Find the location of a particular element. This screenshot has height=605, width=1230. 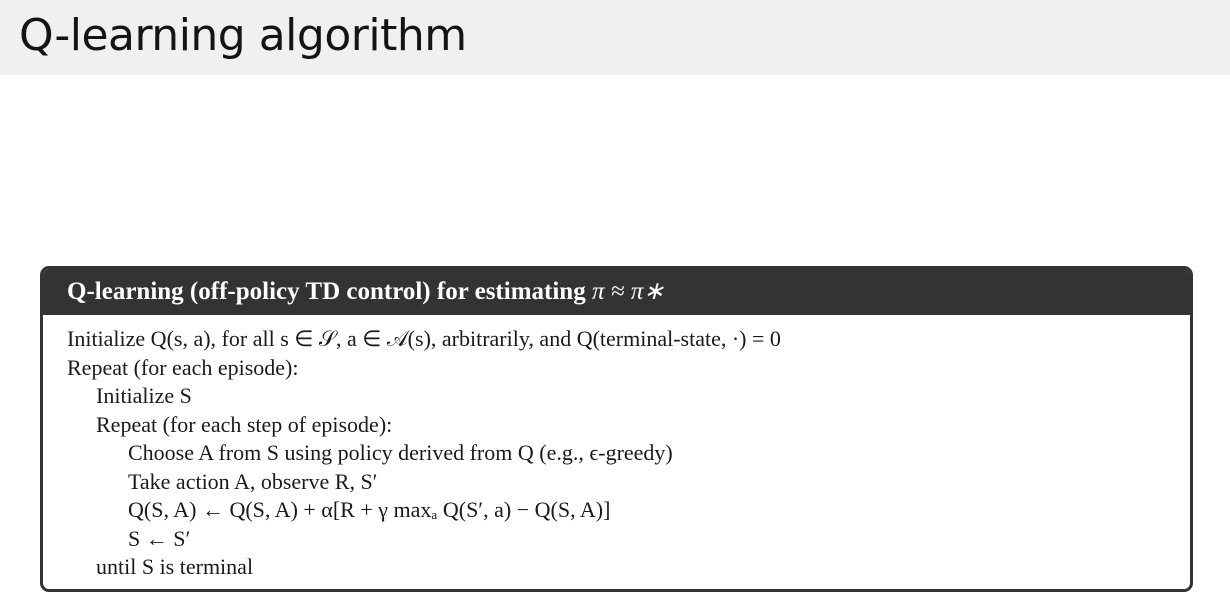

algorithm-header-math: π ≈ π∗ is located at coordinates (628, 291).